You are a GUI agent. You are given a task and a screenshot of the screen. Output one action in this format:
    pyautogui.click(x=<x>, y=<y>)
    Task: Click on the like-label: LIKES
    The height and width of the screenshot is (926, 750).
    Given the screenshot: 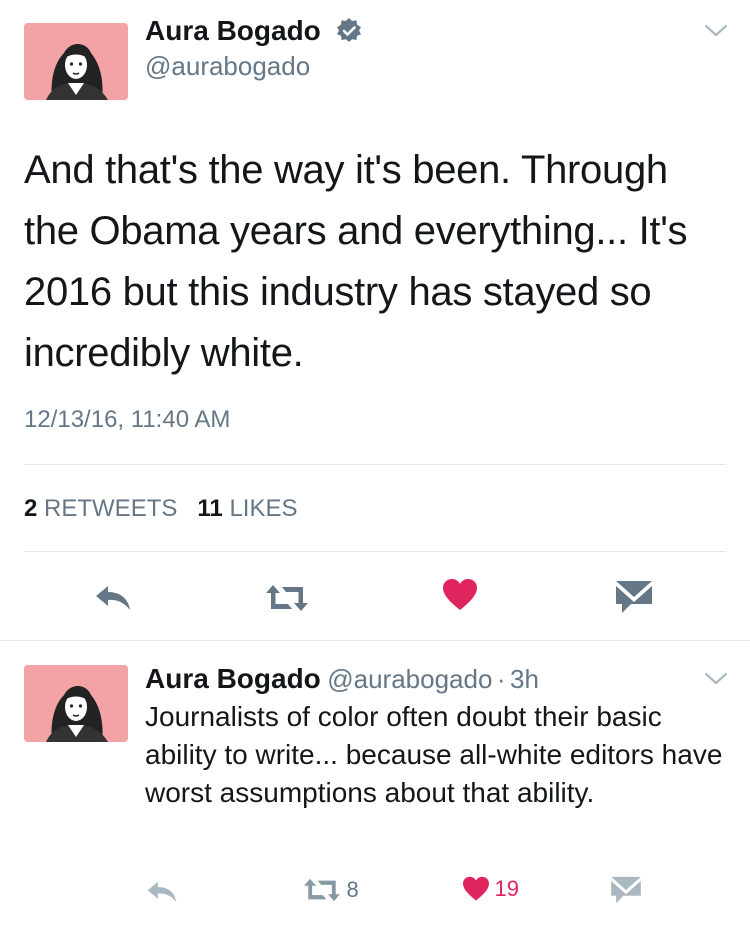 What is the action you would take?
    pyautogui.click(x=263, y=508)
    